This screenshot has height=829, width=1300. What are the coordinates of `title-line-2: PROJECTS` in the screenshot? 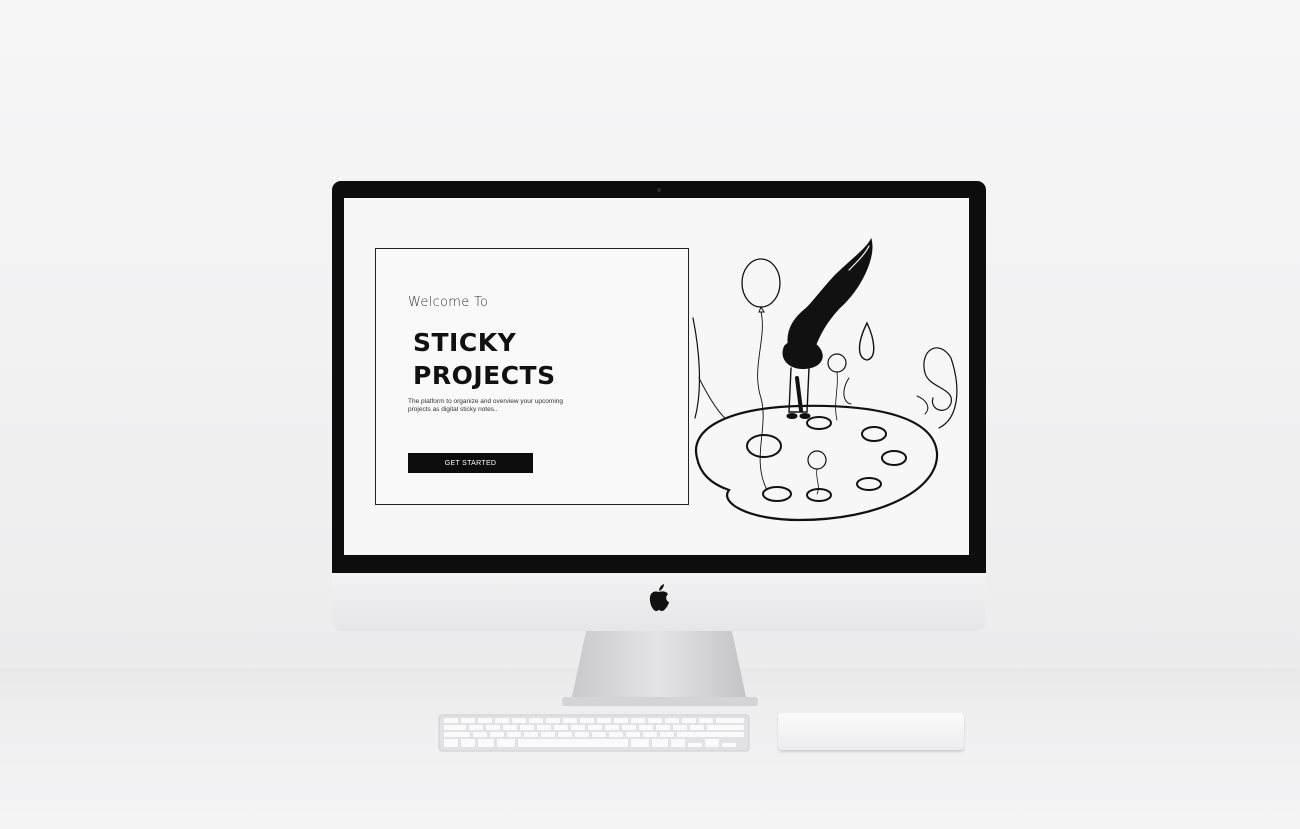 It's located at (484, 375).